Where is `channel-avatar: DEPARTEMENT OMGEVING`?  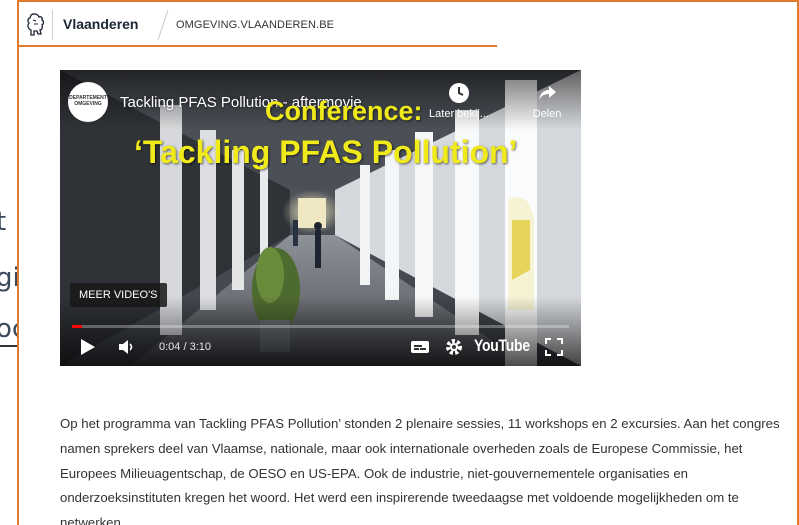
channel-avatar: DEPARTEMENT OMGEVING is located at coordinates (88, 102).